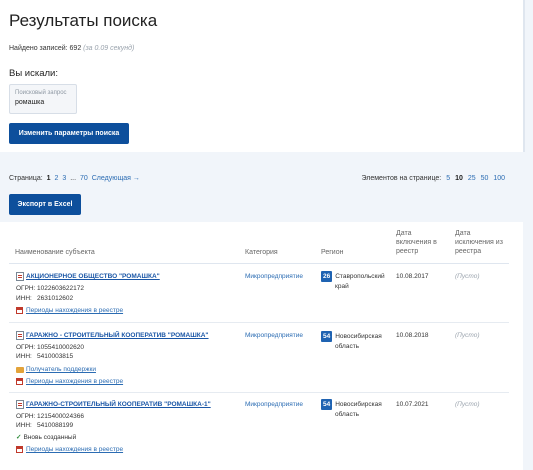  What do you see at coordinates (360, 276) in the screenshot?
I see `region-name-line1: Ставропольский` at bounding box center [360, 276].